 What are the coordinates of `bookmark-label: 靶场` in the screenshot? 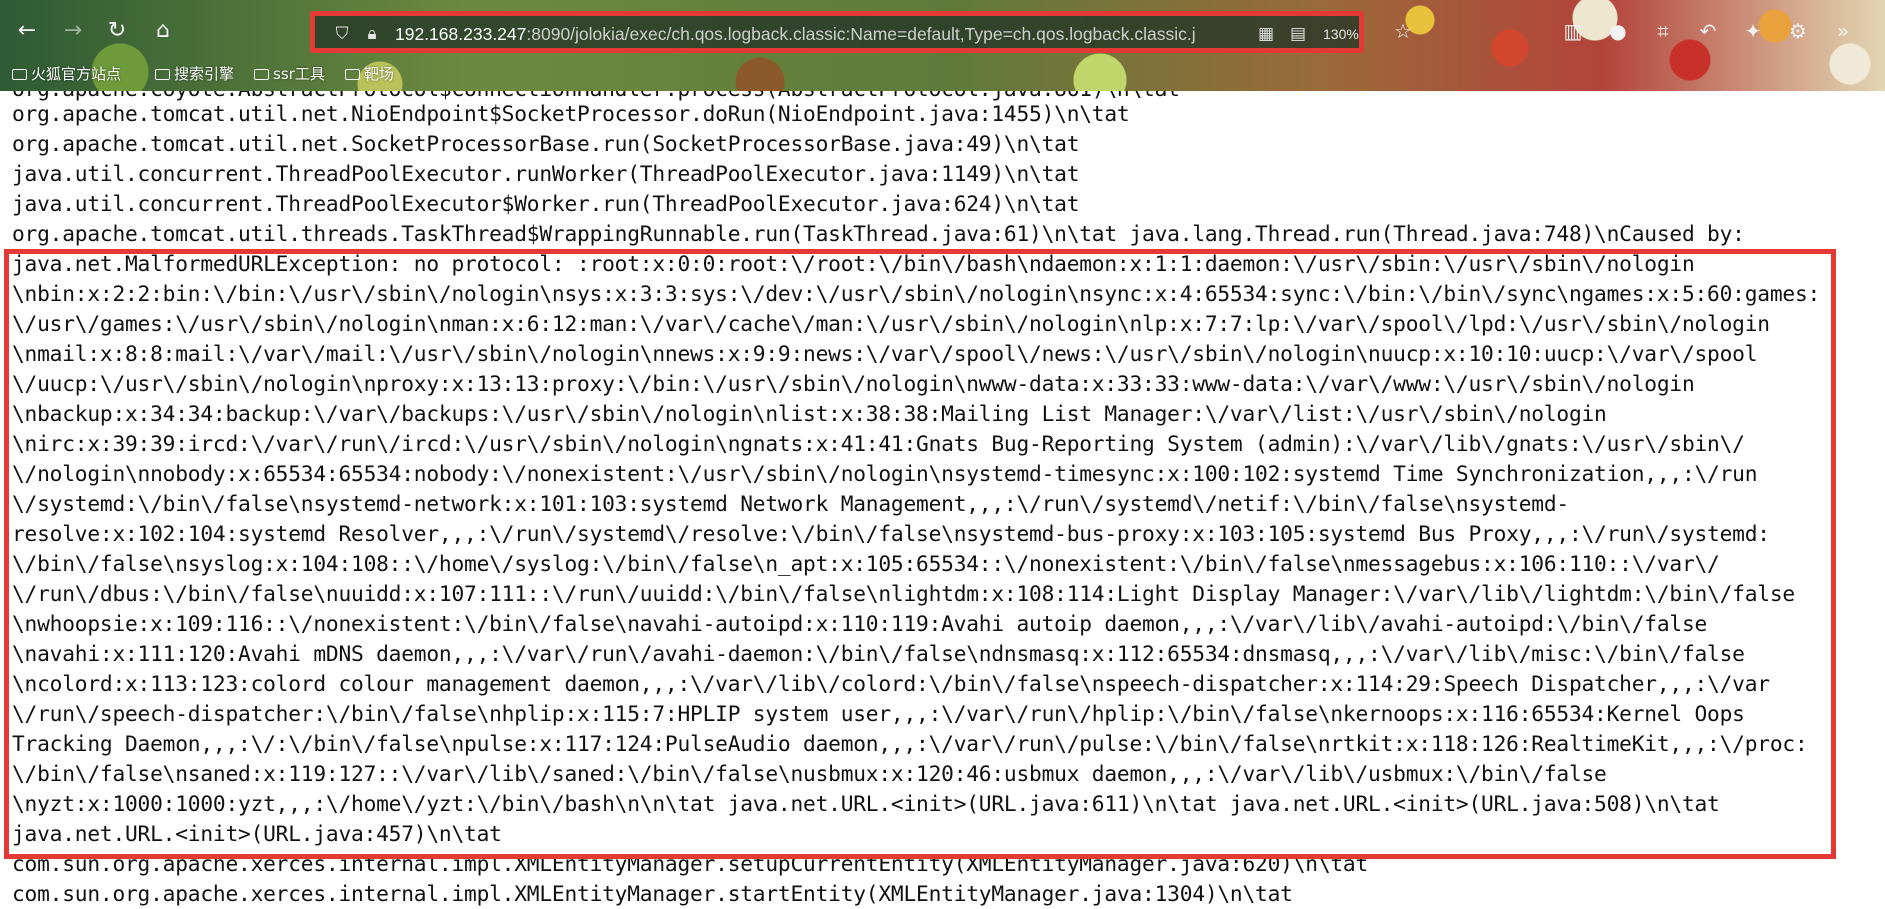 It's located at (378, 73).